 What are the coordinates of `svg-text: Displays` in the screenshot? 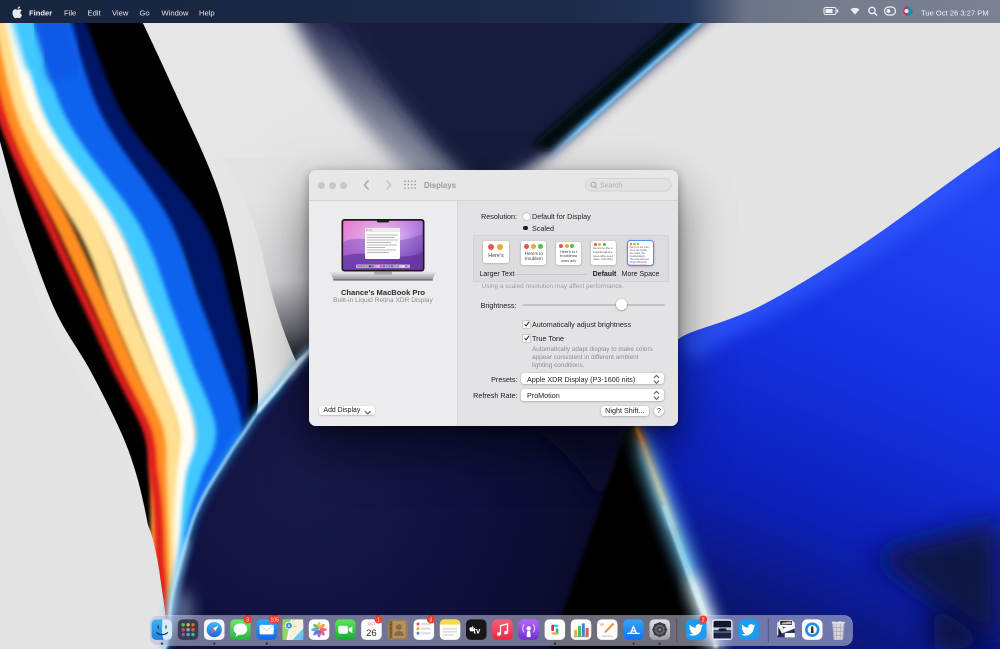 It's located at (440, 185).